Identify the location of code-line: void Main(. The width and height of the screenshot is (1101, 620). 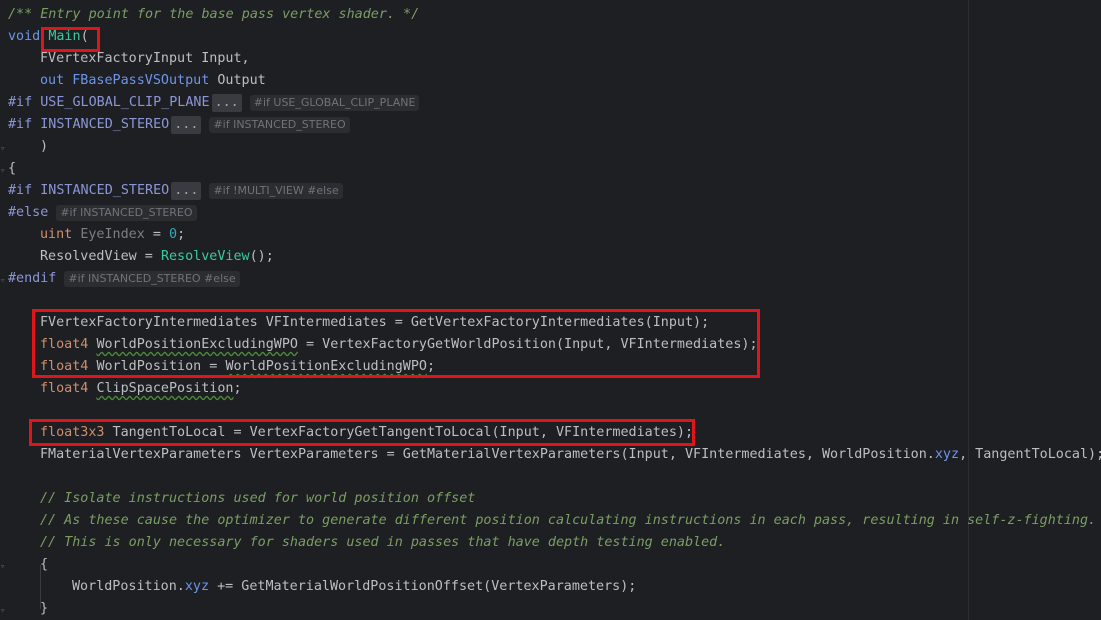
(554, 37).